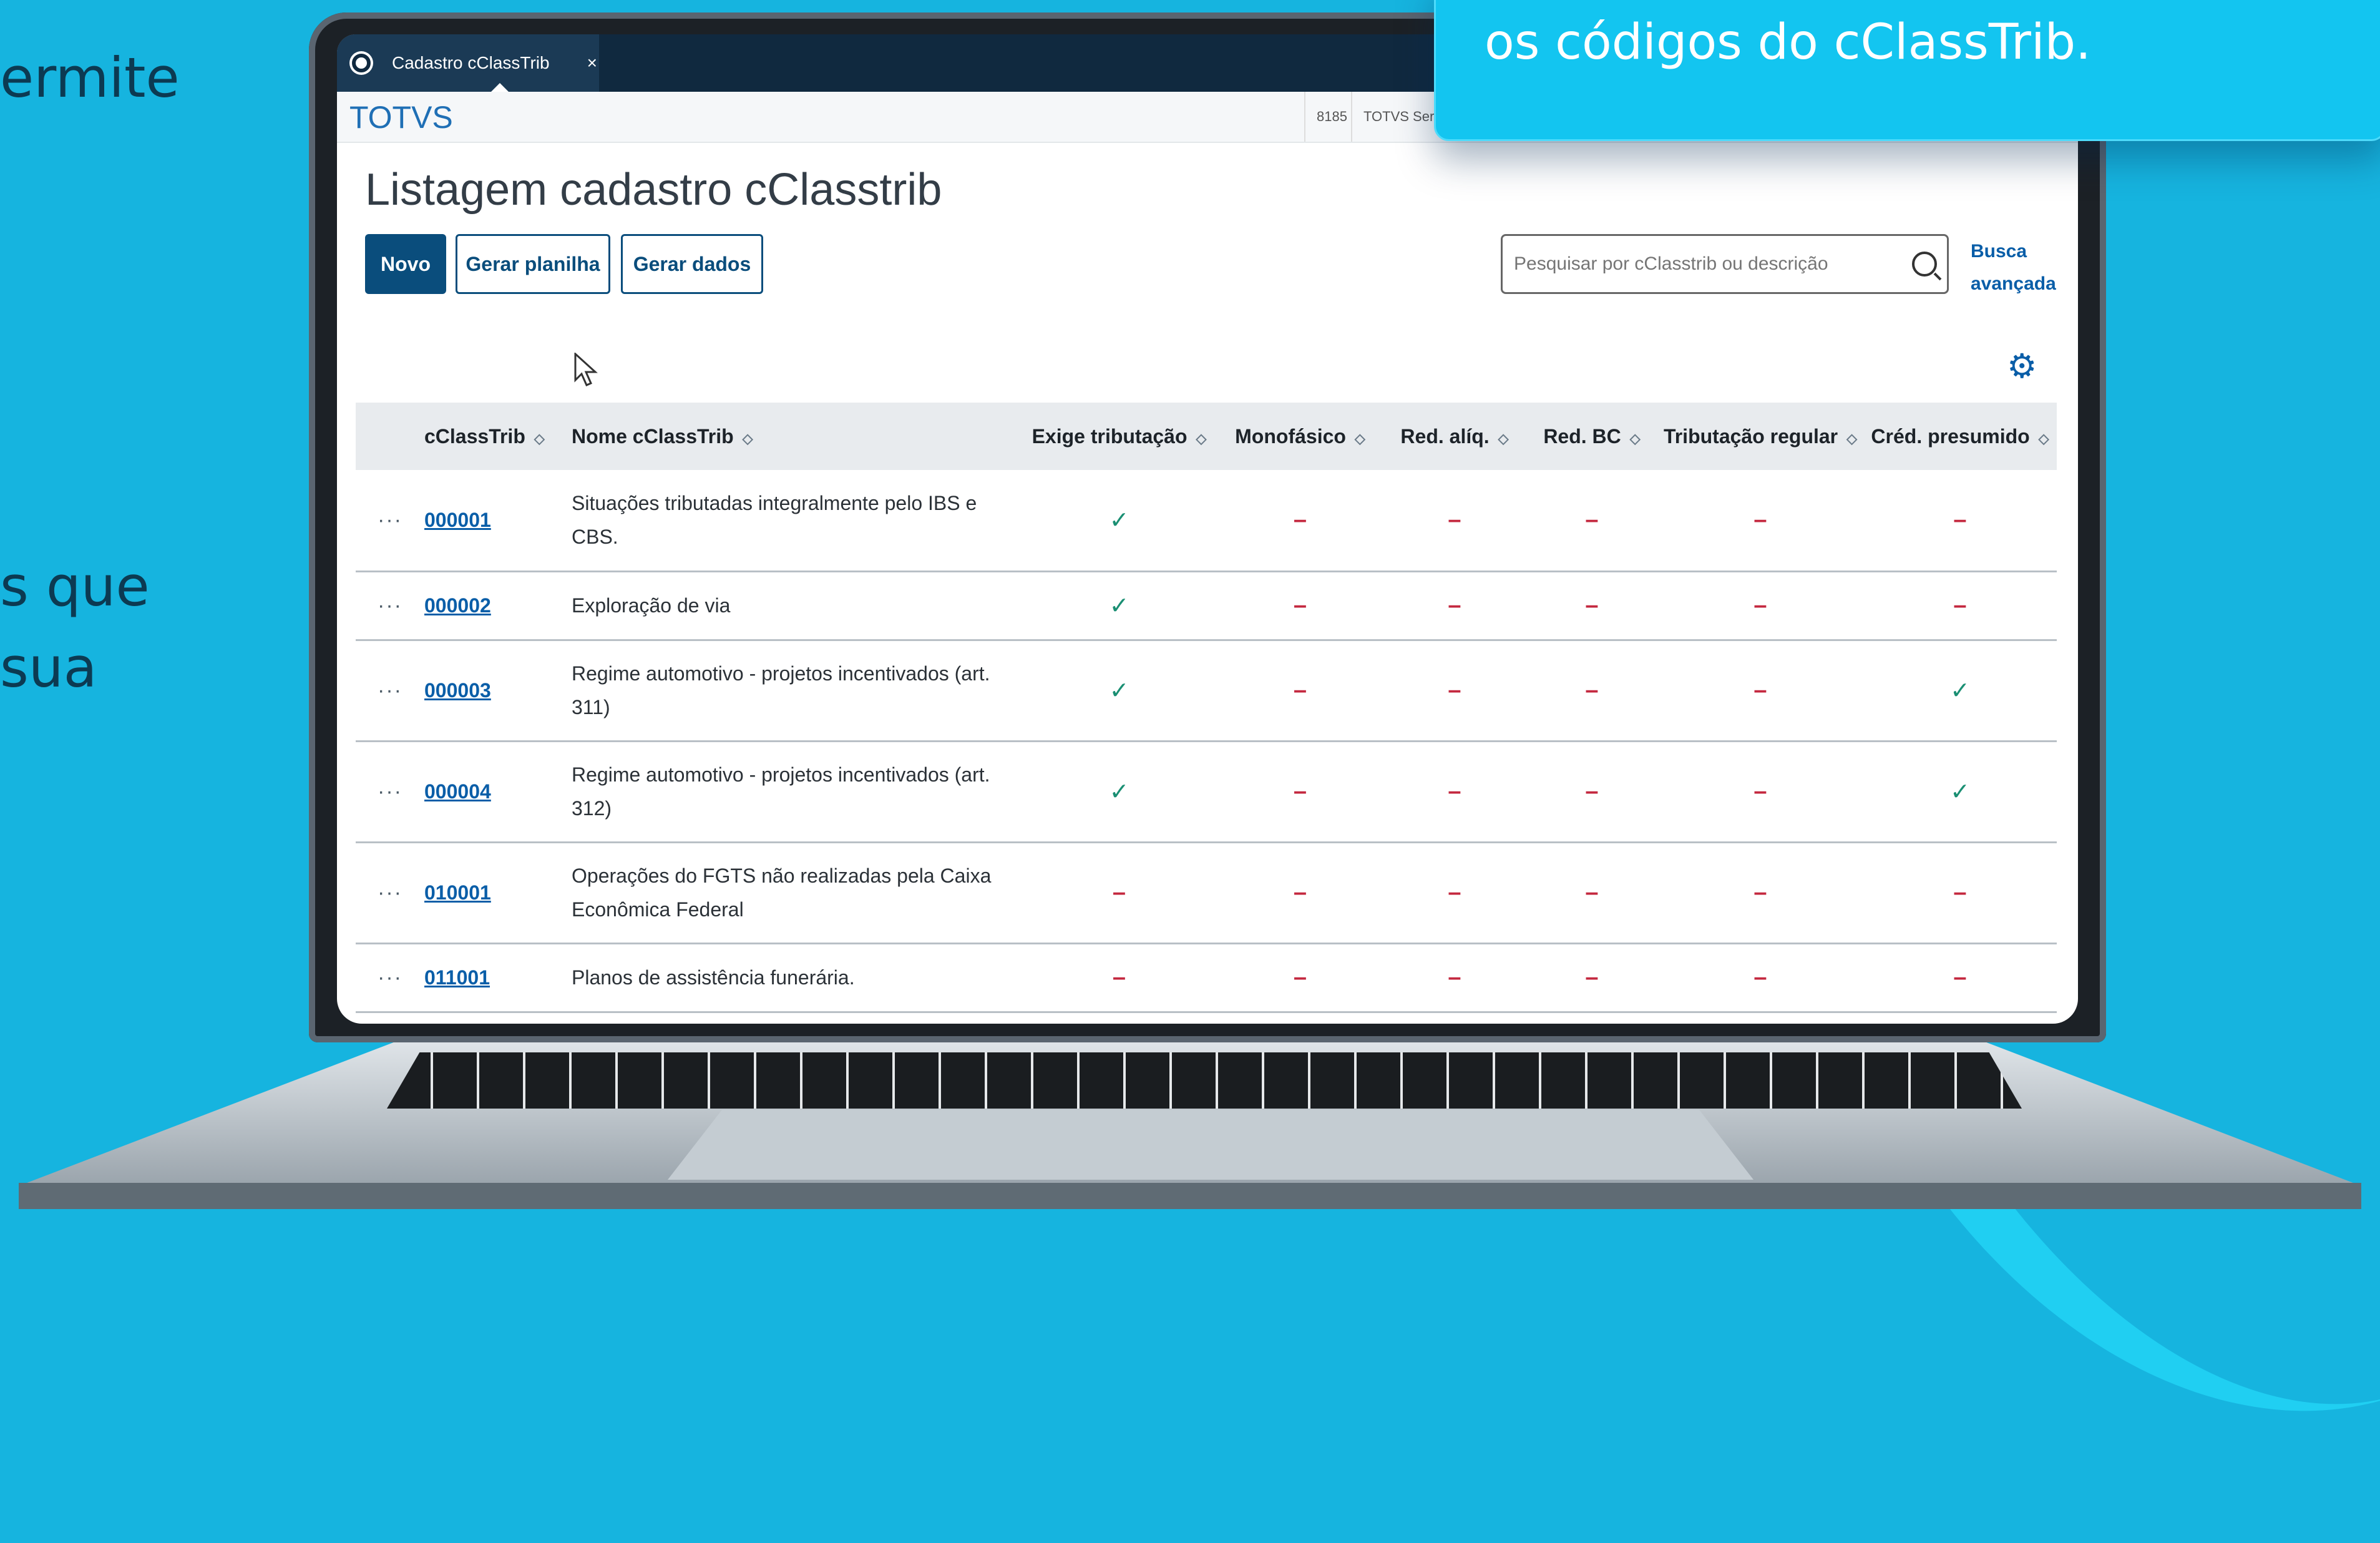 This screenshot has width=2380, height=1543. What do you see at coordinates (1907, 70) in the screenshot?
I see `callout-box: os códigos do cClassTrib.` at bounding box center [1907, 70].